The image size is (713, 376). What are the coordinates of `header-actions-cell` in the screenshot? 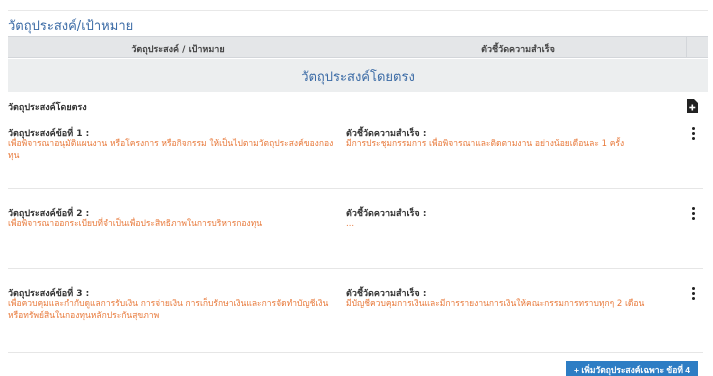 It's located at (697, 47).